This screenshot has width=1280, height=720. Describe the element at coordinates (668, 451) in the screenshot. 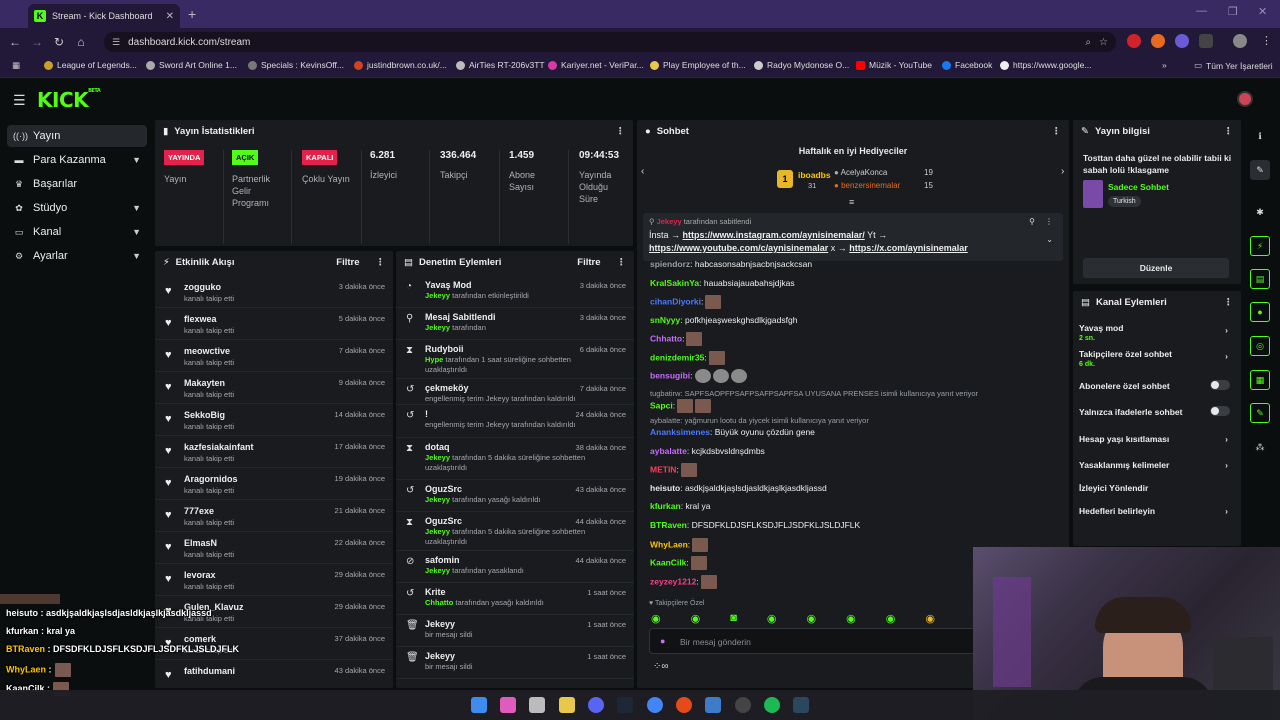

I see `chat-username: aybalatte` at that location.